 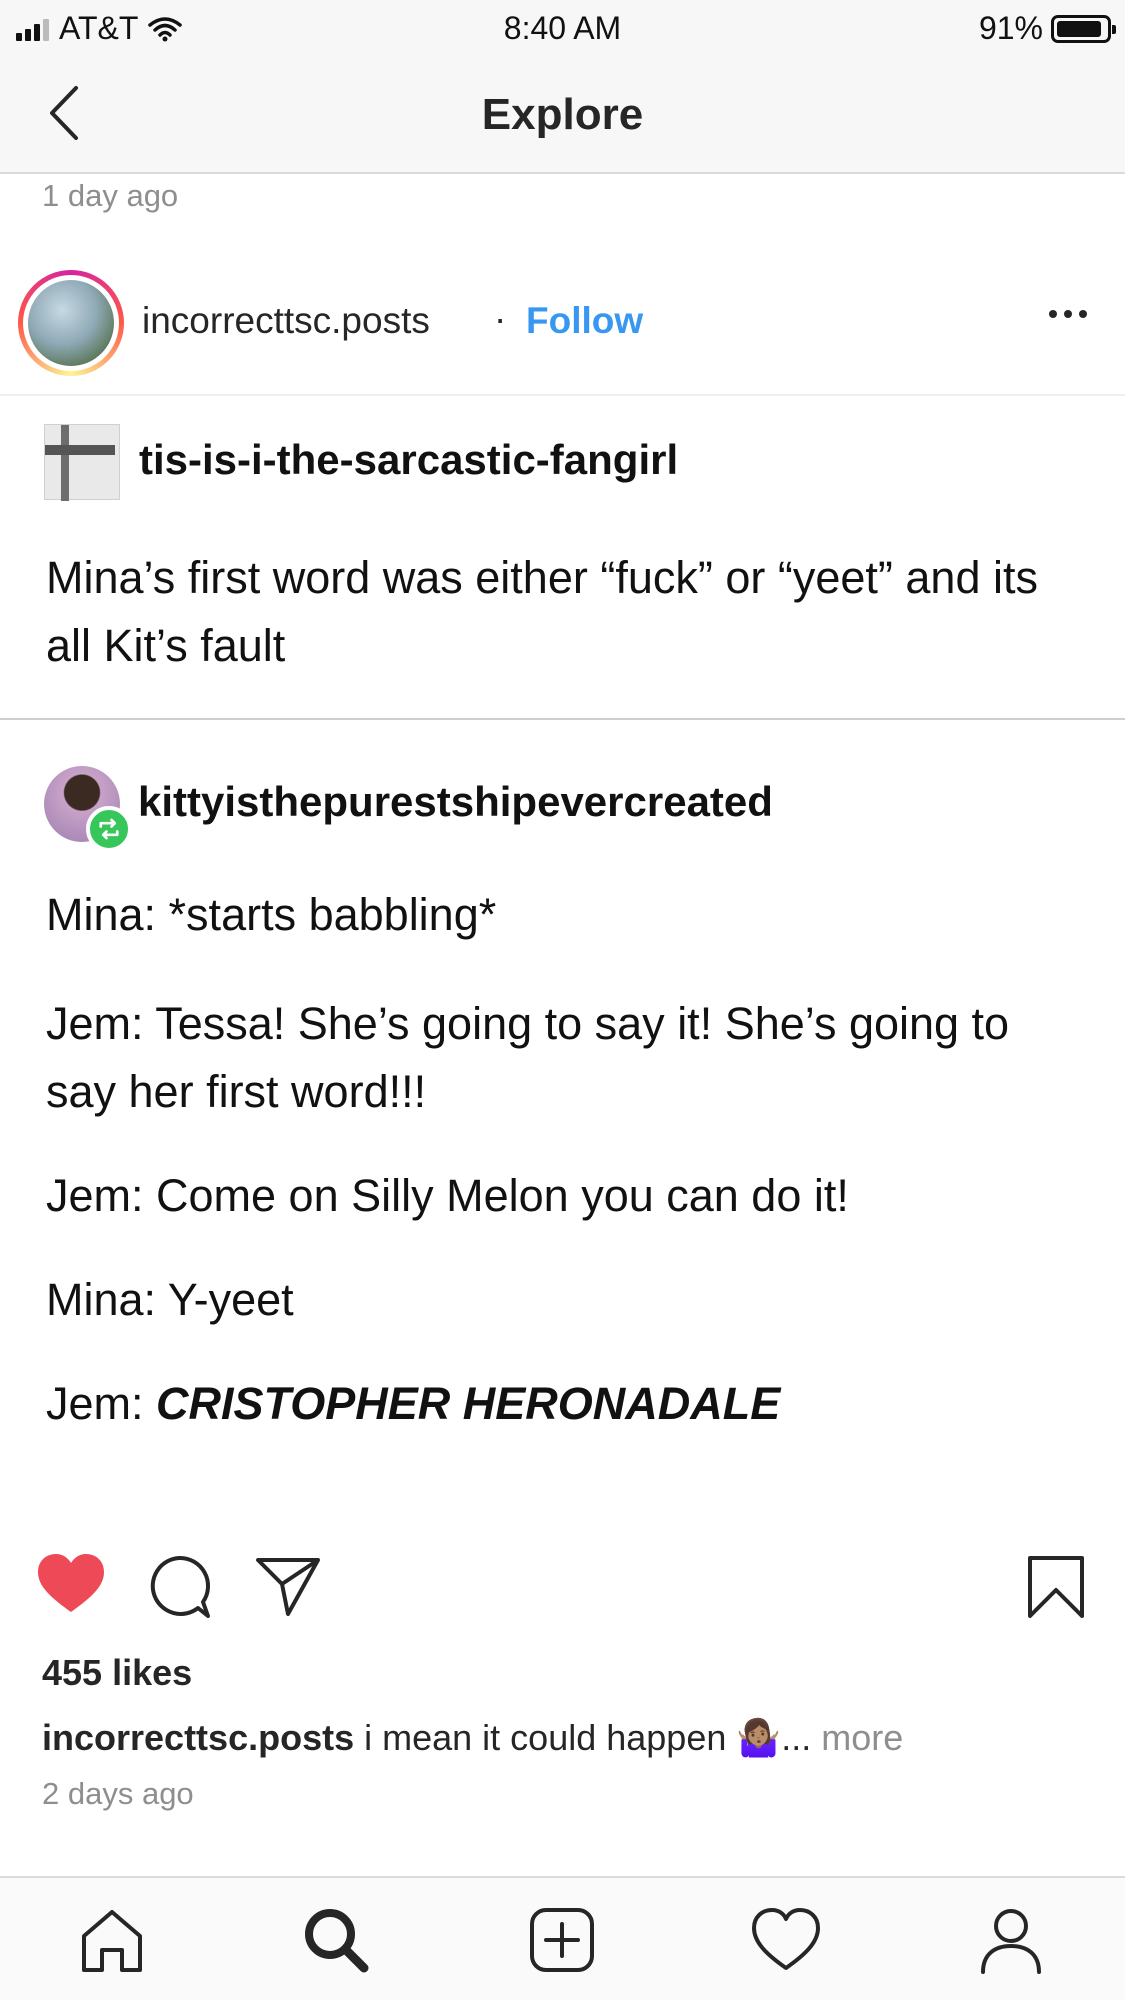 I want to click on home-icon, so click(x=112, y=1940).